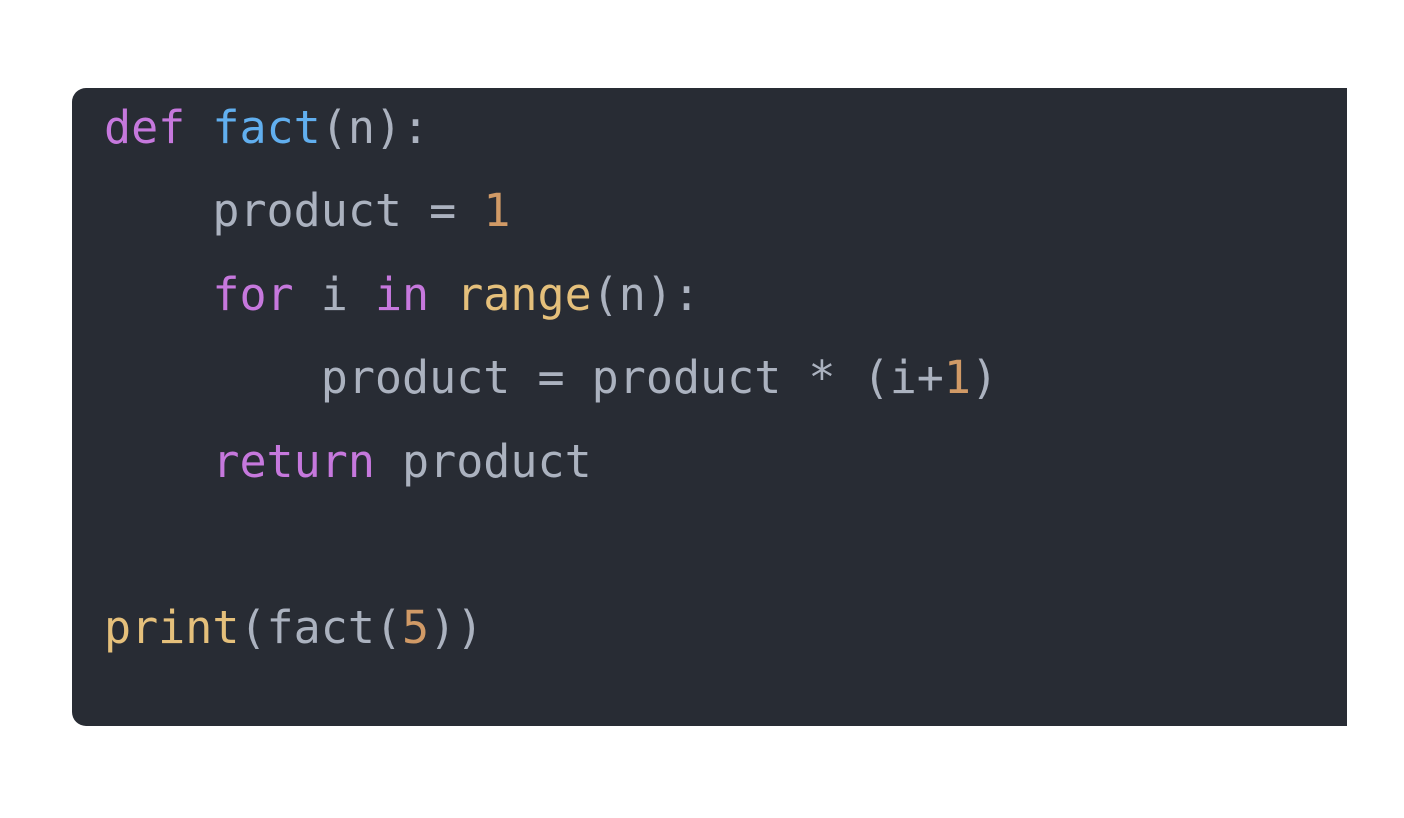 This screenshot has width=1404, height=818. I want to click on code-line-1: def fact(n):, so click(266, 128).